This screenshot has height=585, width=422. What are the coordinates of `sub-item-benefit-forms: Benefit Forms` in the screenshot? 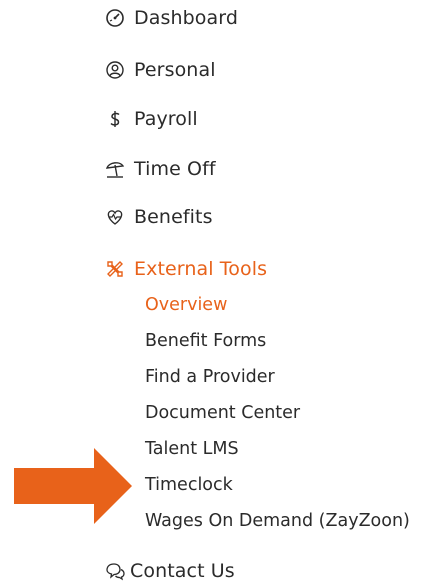 It's located at (205, 341).